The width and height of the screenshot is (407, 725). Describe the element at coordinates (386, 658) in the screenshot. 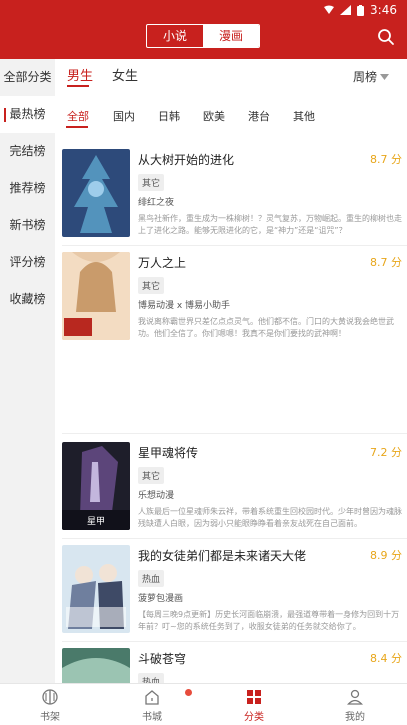

I see `book-score: 8.4 分` at that location.